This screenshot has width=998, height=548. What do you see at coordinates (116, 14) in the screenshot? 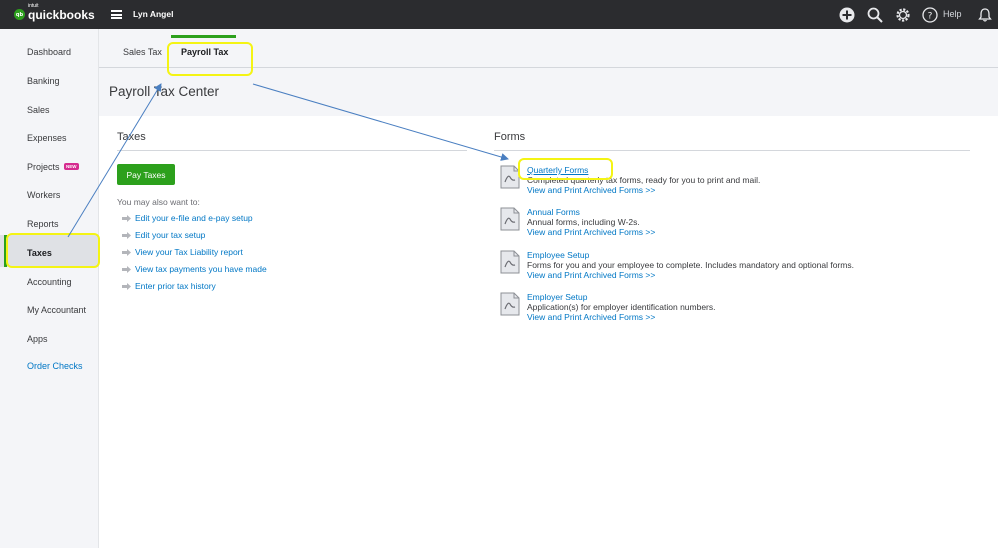
I see `hamburger-menu-icon` at bounding box center [116, 14].